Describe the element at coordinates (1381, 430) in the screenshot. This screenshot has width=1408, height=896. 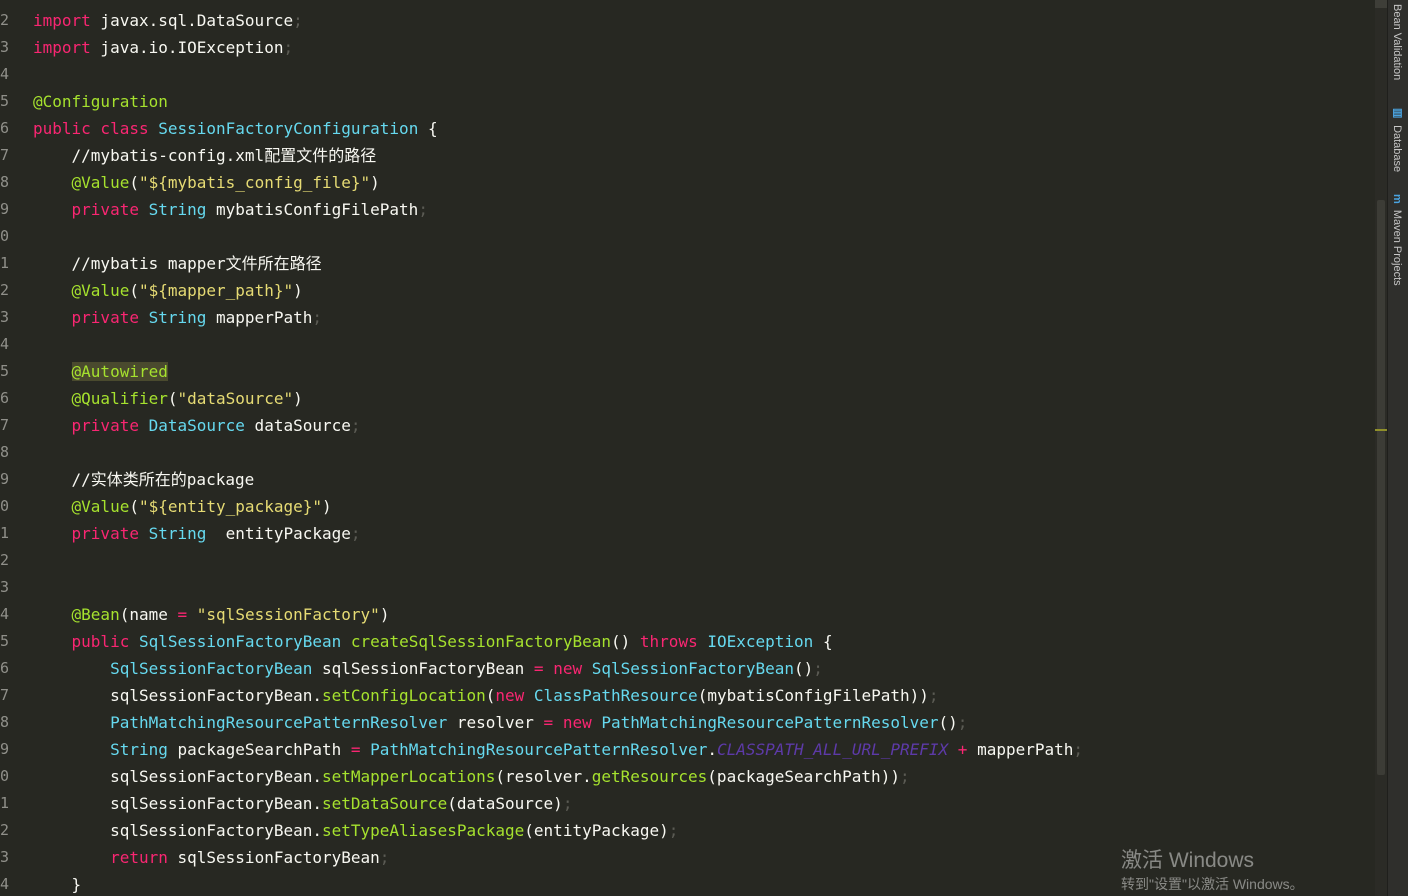
I see `scrollbar-warning-marker` at that location.